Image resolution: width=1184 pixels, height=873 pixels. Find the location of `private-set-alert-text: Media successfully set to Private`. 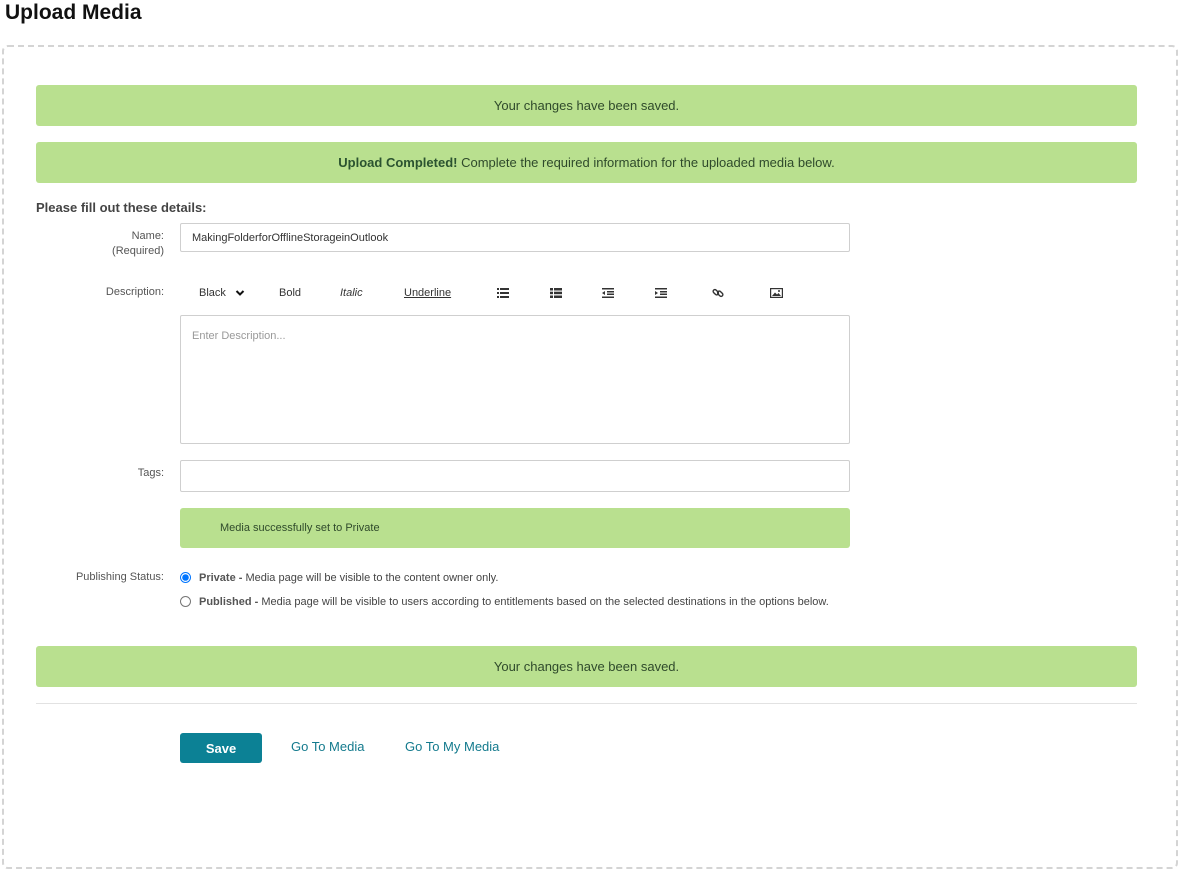

private-set-alert-text: Media successfully set to Private is located at coordinates (300, 528).